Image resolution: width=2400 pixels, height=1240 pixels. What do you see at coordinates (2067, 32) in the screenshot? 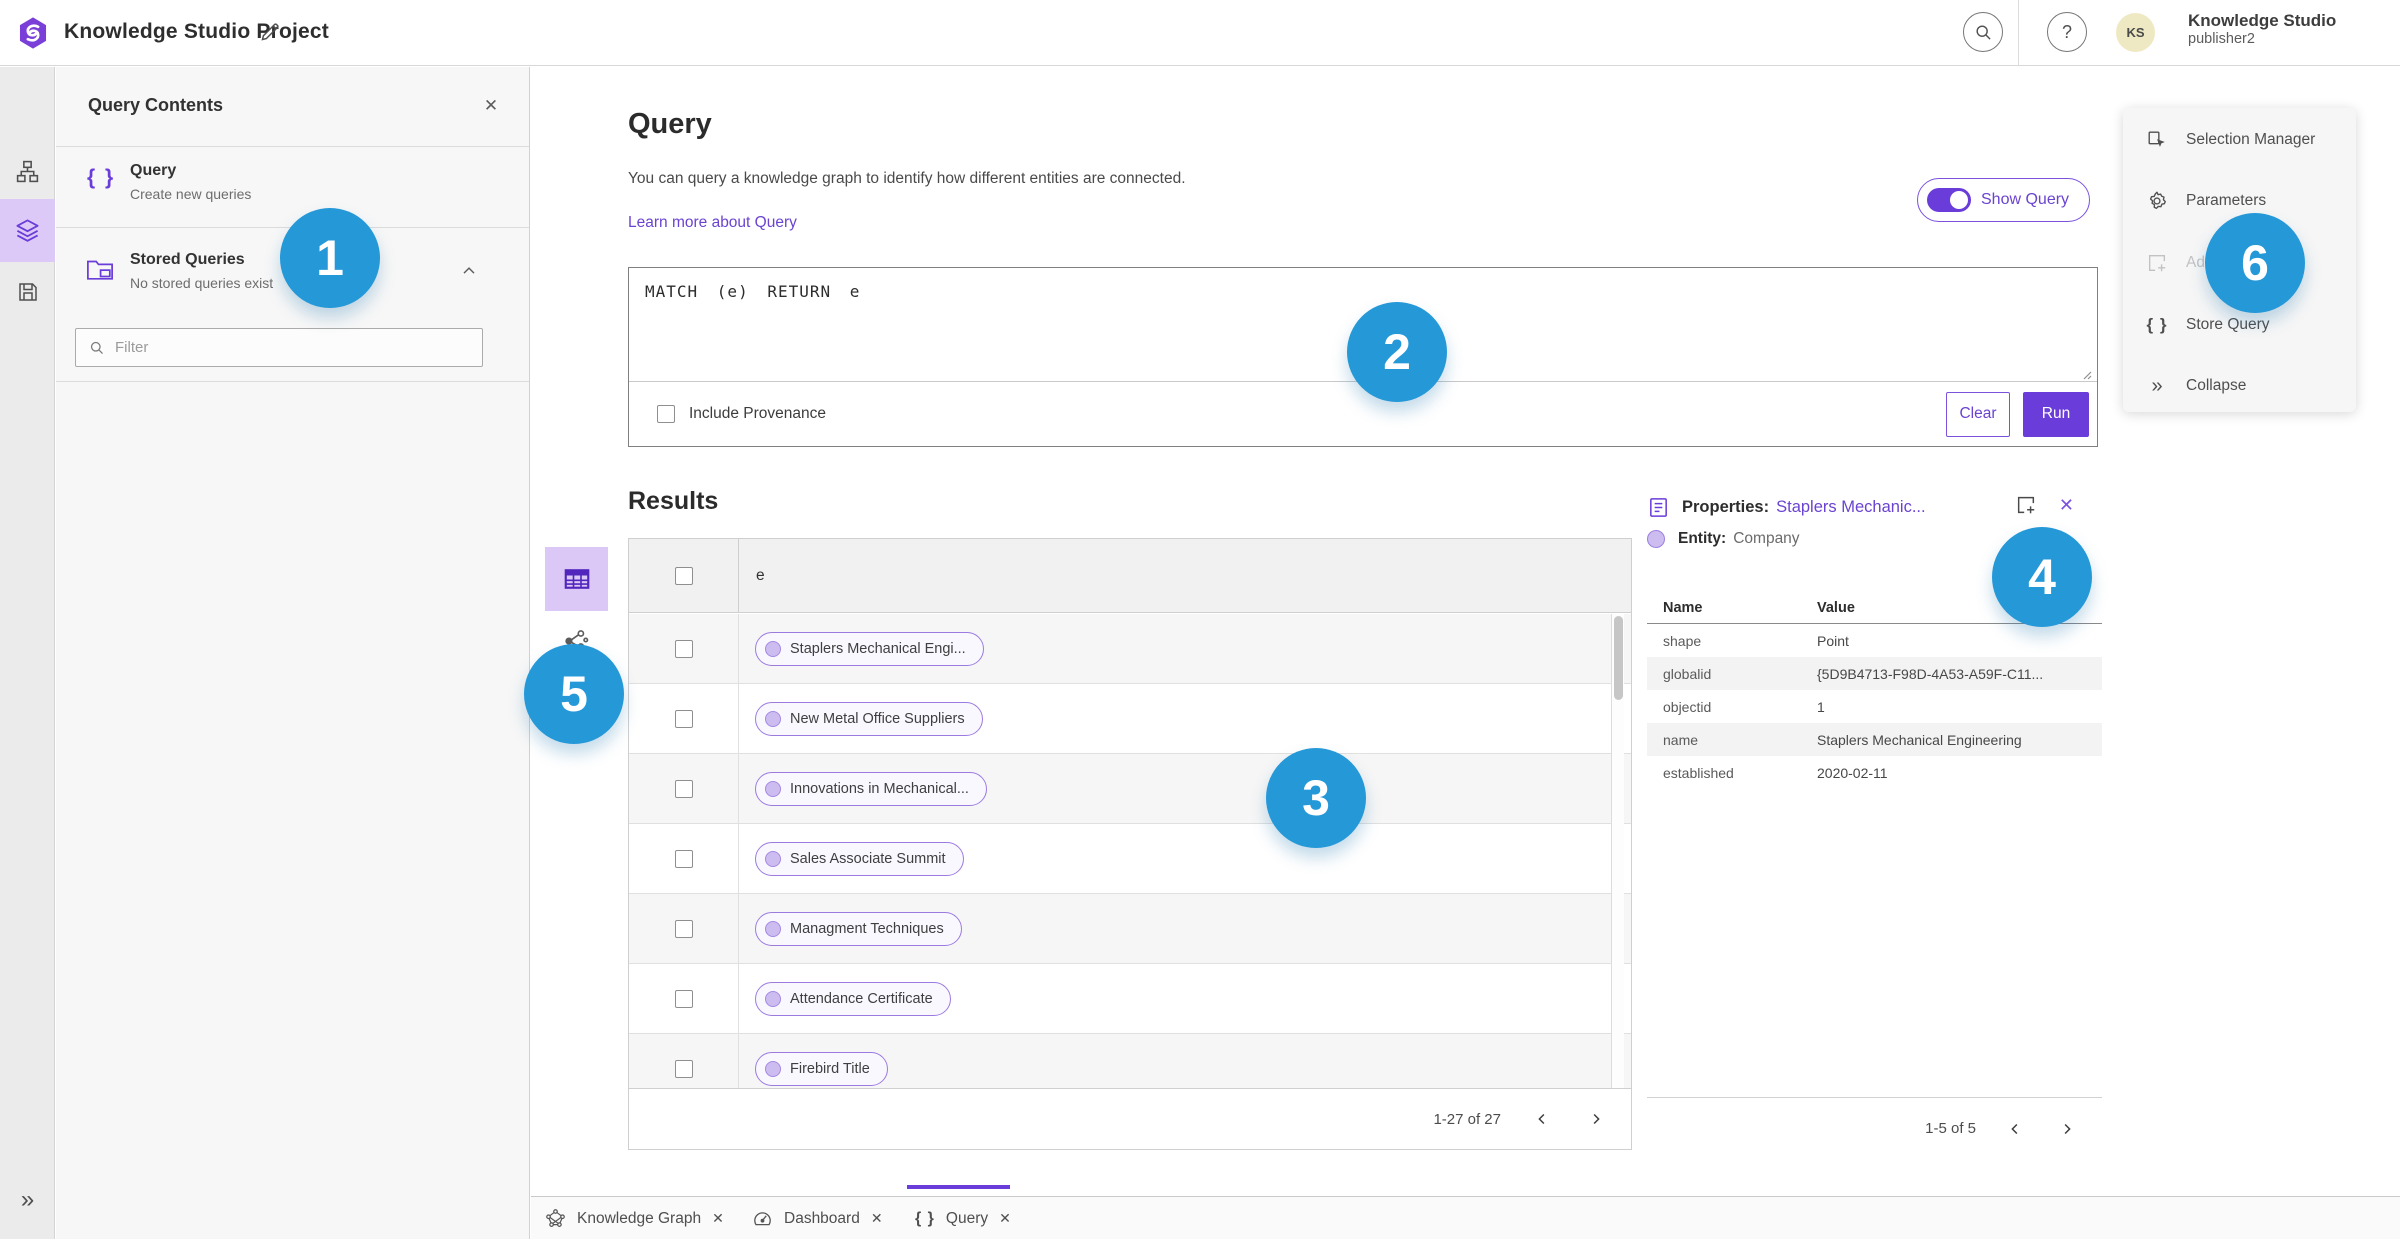
I see `help-button: ?` at bounding box center [2067, 32].